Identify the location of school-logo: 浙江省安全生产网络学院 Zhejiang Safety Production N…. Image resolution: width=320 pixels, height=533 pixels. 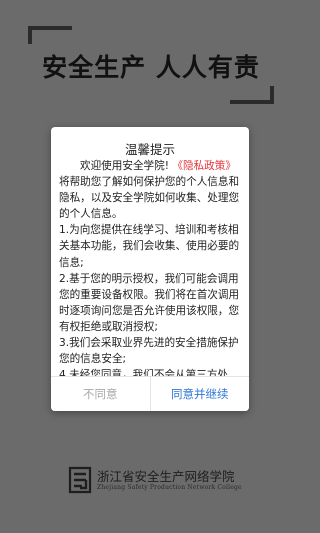
(154, 481).